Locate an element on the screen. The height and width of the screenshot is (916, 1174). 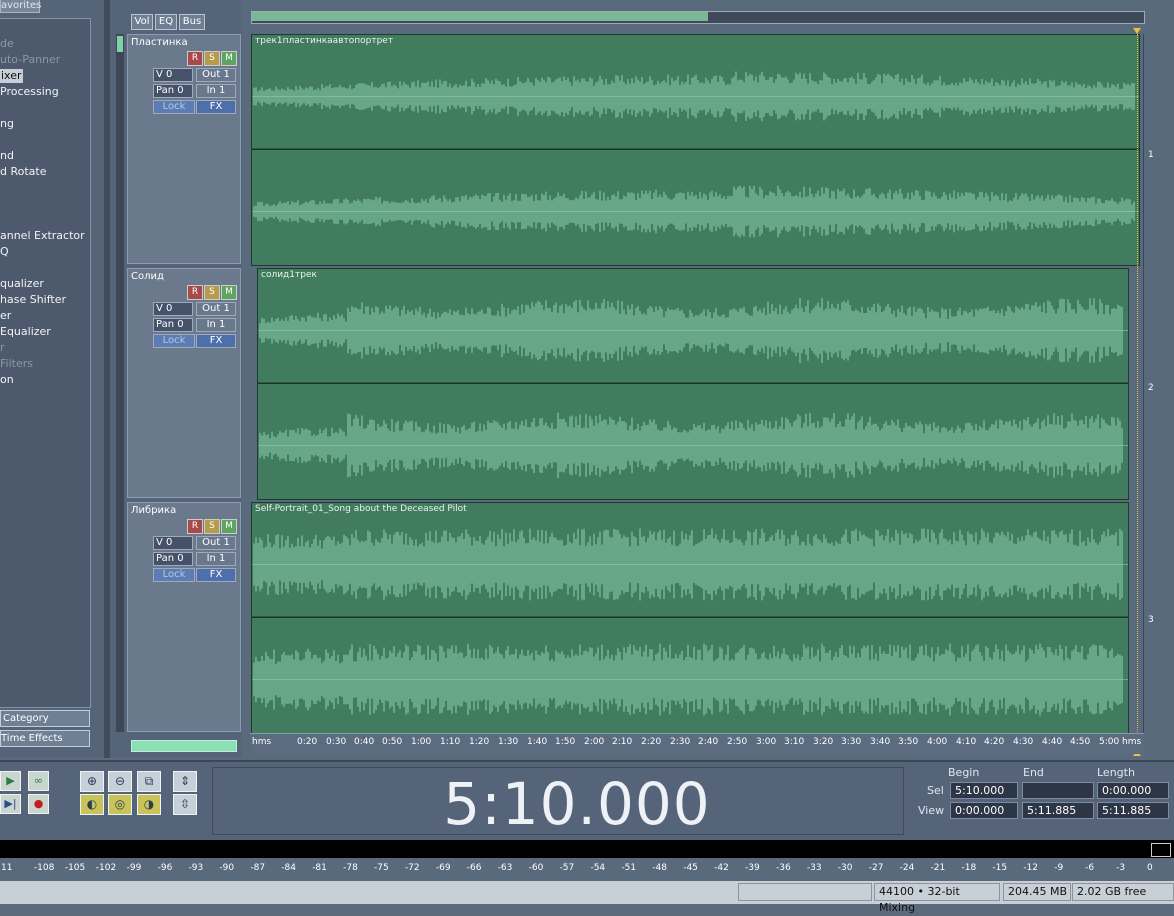
peak-indicator is located at coordinates (1161, 850).